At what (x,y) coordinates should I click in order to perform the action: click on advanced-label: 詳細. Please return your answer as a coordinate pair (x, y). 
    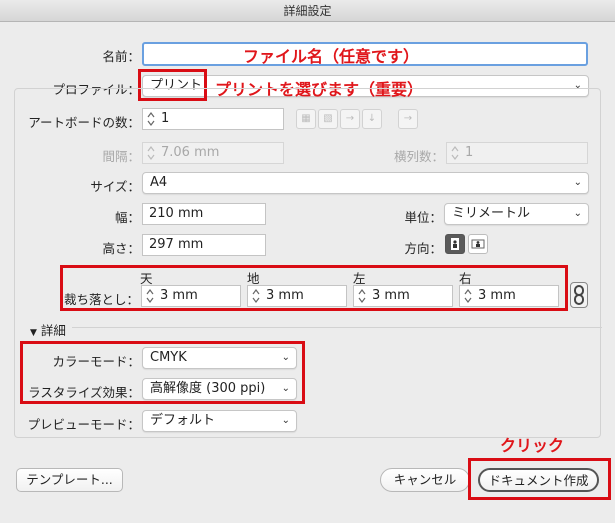
    Looking at the image, I should click on (53, 330).